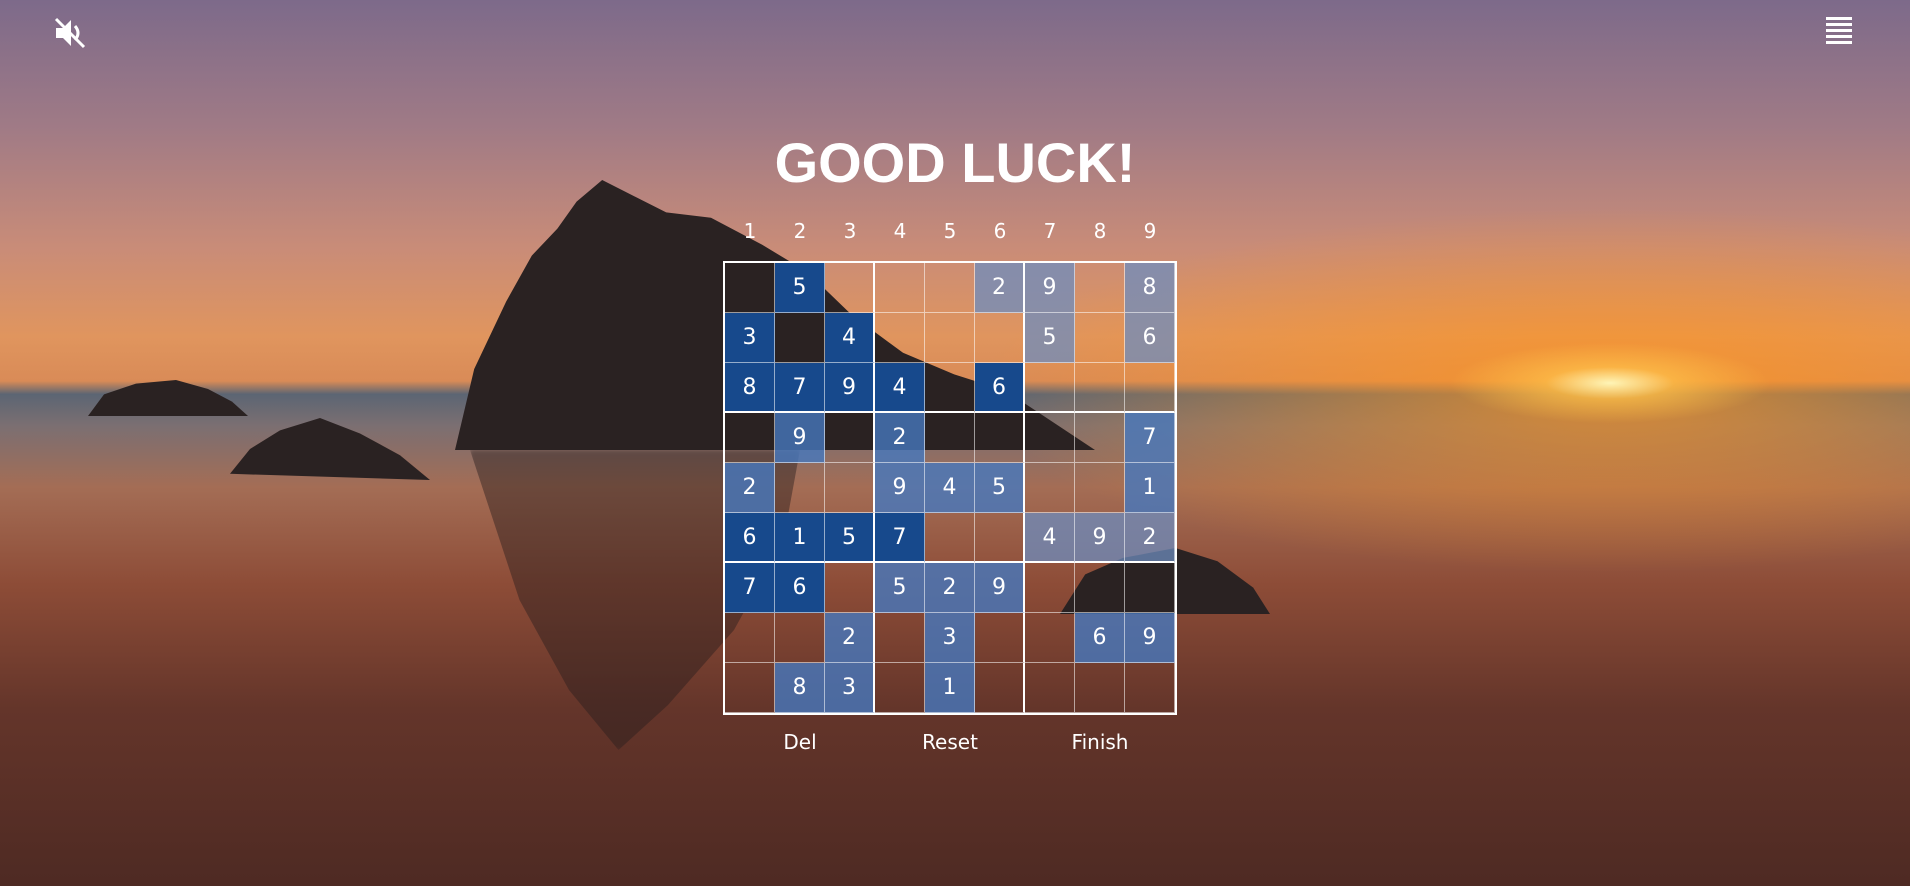 The width and height of the screenshot is (1910, 886). What do you see at coordinates (1100, 742) in the screenshot?
I see `finish-button: Finish` at bounding box center [1100, 742].